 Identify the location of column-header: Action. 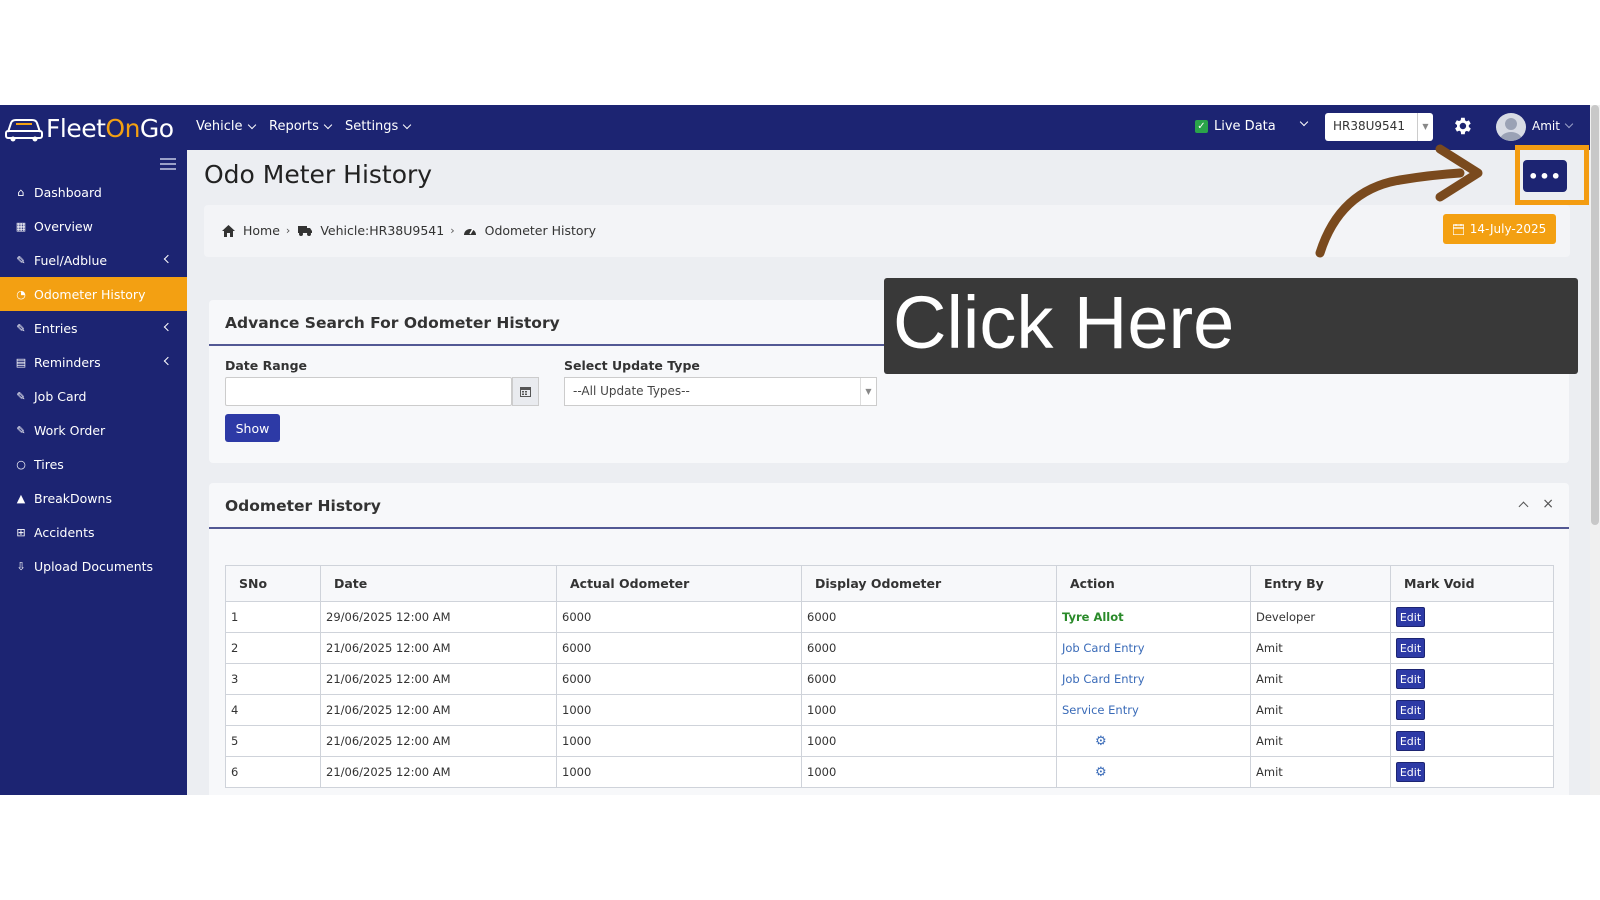
(1153, 583).